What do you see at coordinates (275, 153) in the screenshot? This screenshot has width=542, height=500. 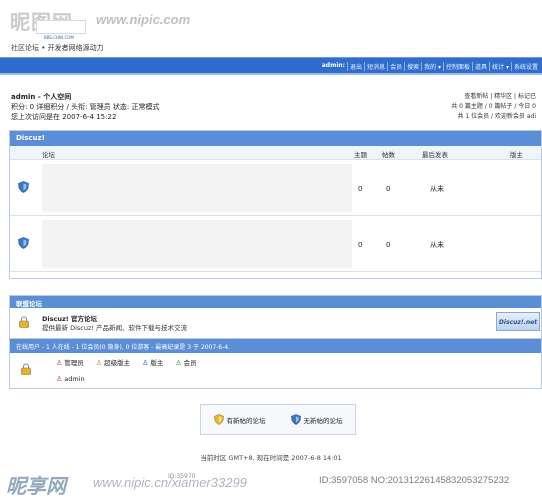 I see `forum-column-headers: 论坛 主题 帖数 最后发表 版主` at bounding box center [275, 153].